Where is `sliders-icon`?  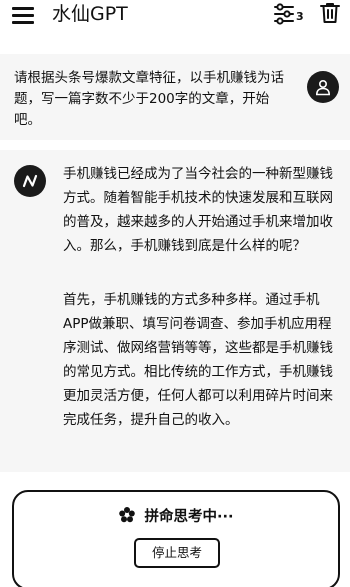 sliders-icon is located at coordinates (284, 14).